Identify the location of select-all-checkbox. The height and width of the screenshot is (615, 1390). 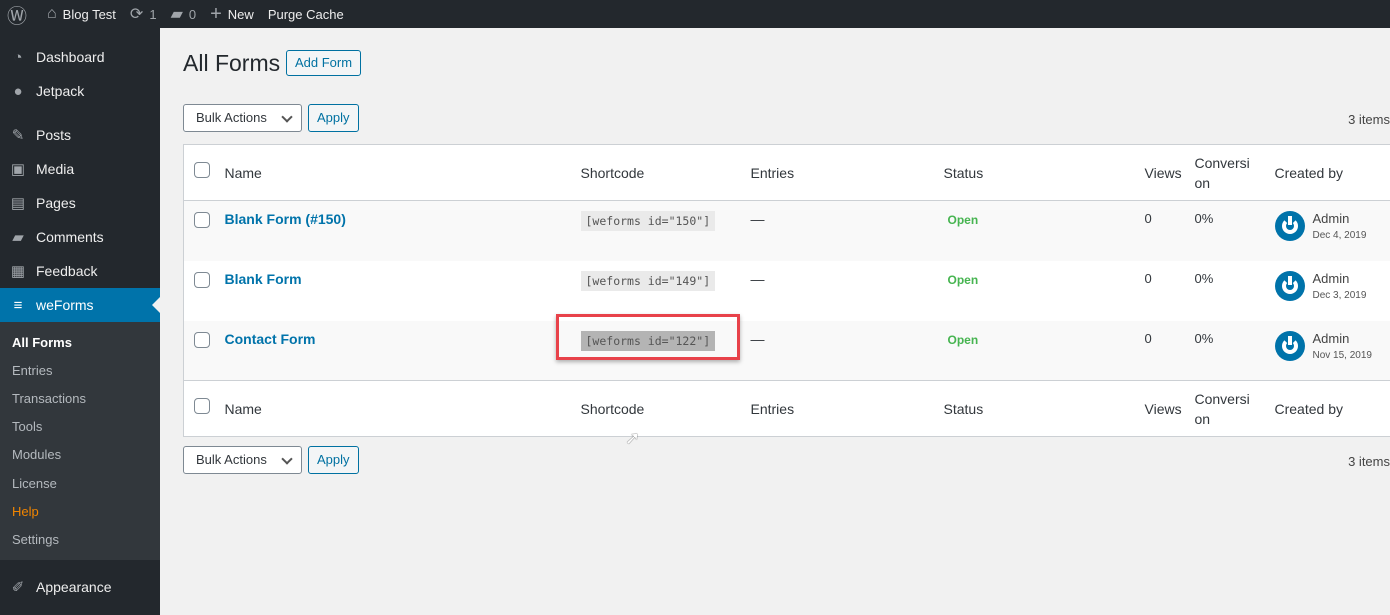
(202, 170).